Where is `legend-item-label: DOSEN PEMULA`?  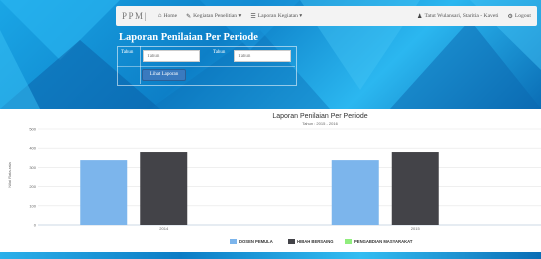 legend-item-label: DOSEN PEMULA is located at coordinates (256, 241).